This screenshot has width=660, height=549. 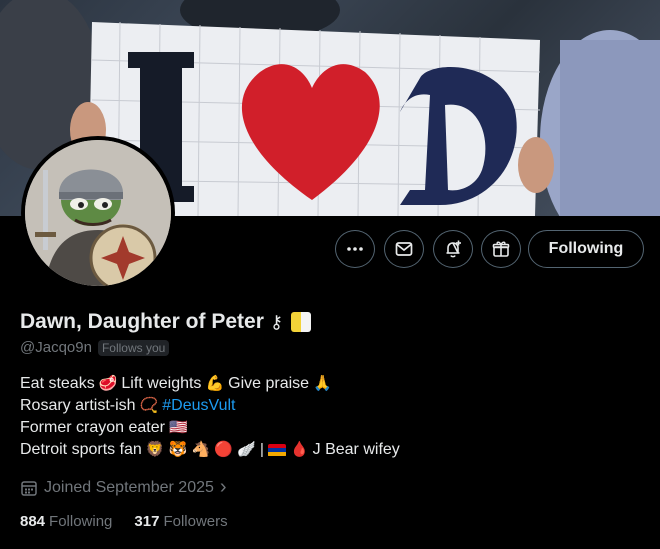 I want to click on followers-stat: 317 Followers, so click(x=180, y=521).